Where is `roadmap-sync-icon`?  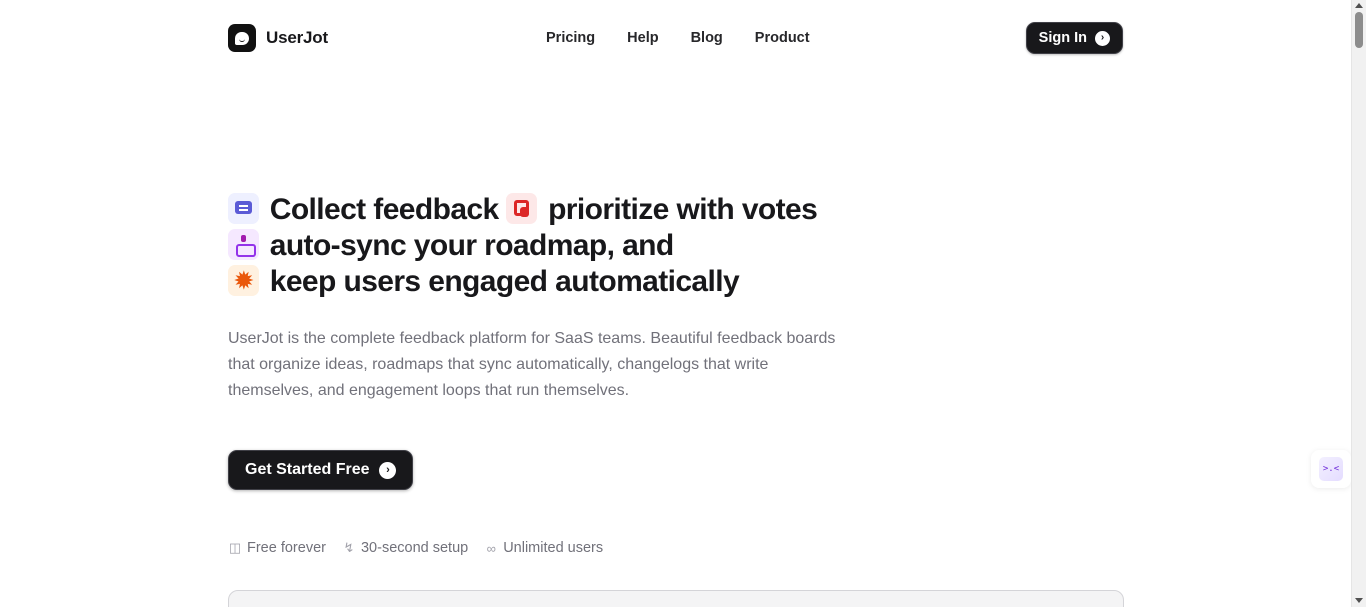 roadmap-sync-icon is located at coordinates (243, 244).